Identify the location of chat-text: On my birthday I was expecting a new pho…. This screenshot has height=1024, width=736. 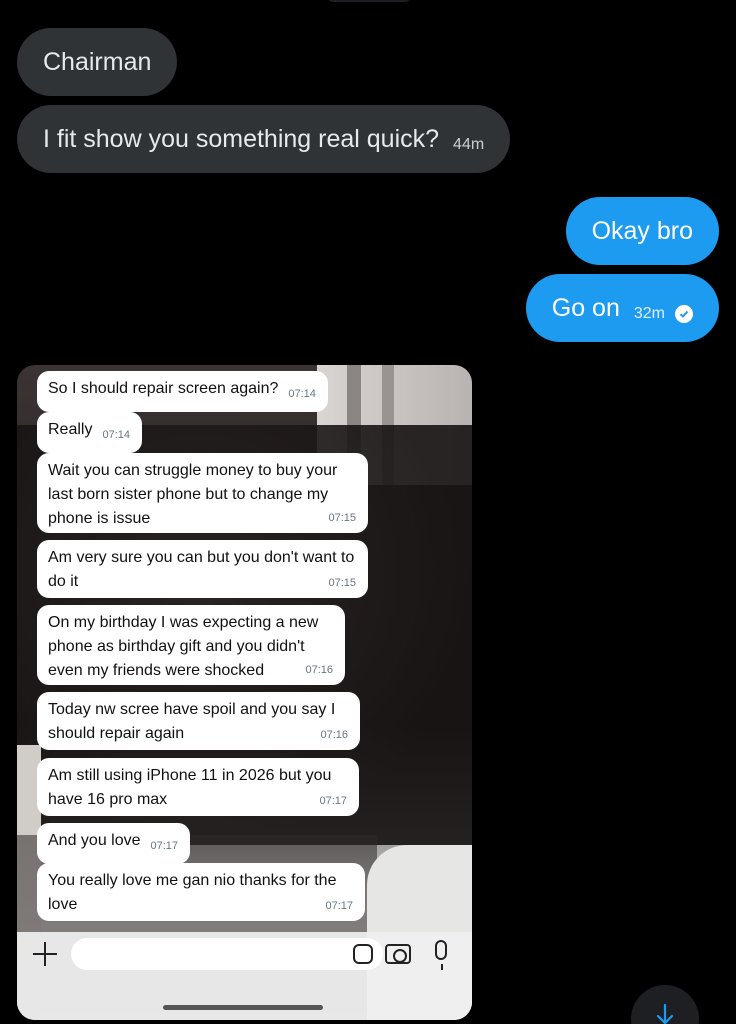
(183, 646).